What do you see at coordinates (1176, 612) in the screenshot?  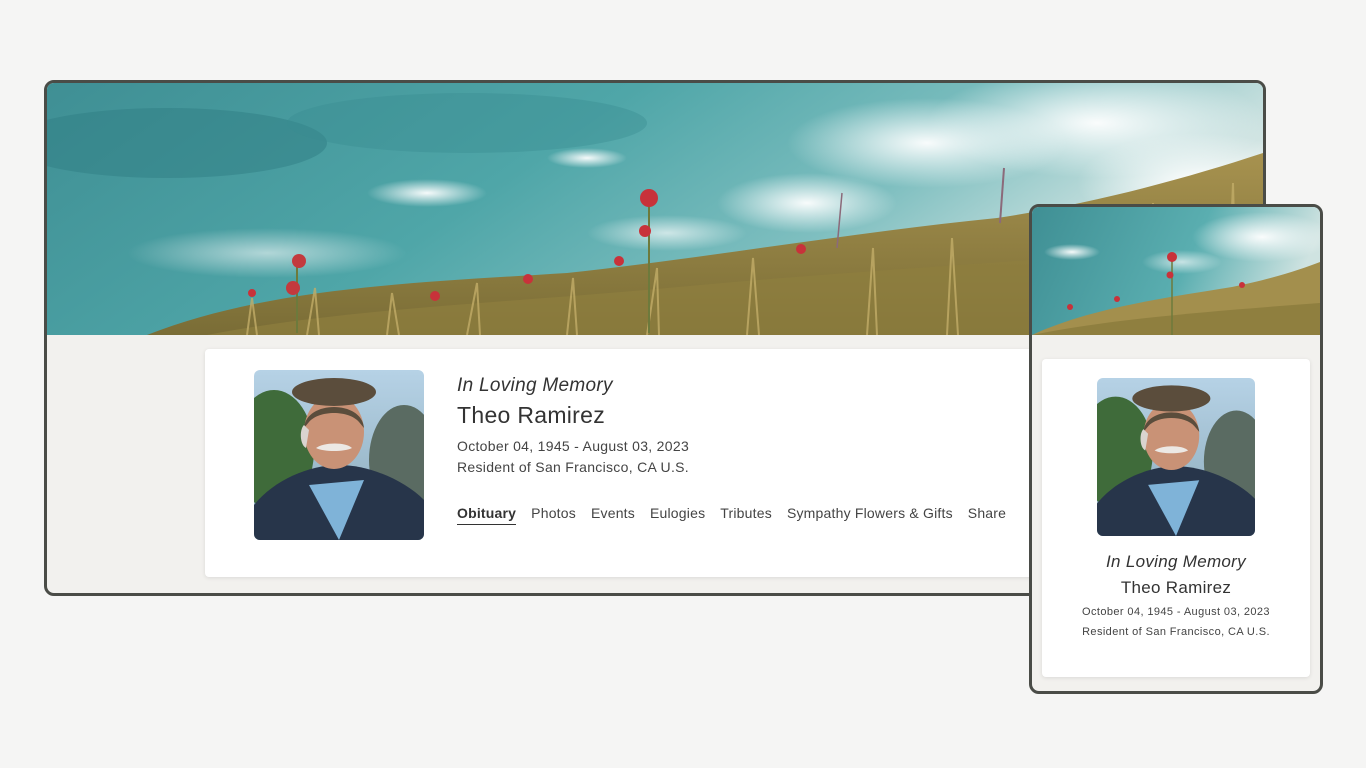 I see `mobile-life-dates: October 04, 1945 - August 03, 2023` at bounding box center [1176, 612].